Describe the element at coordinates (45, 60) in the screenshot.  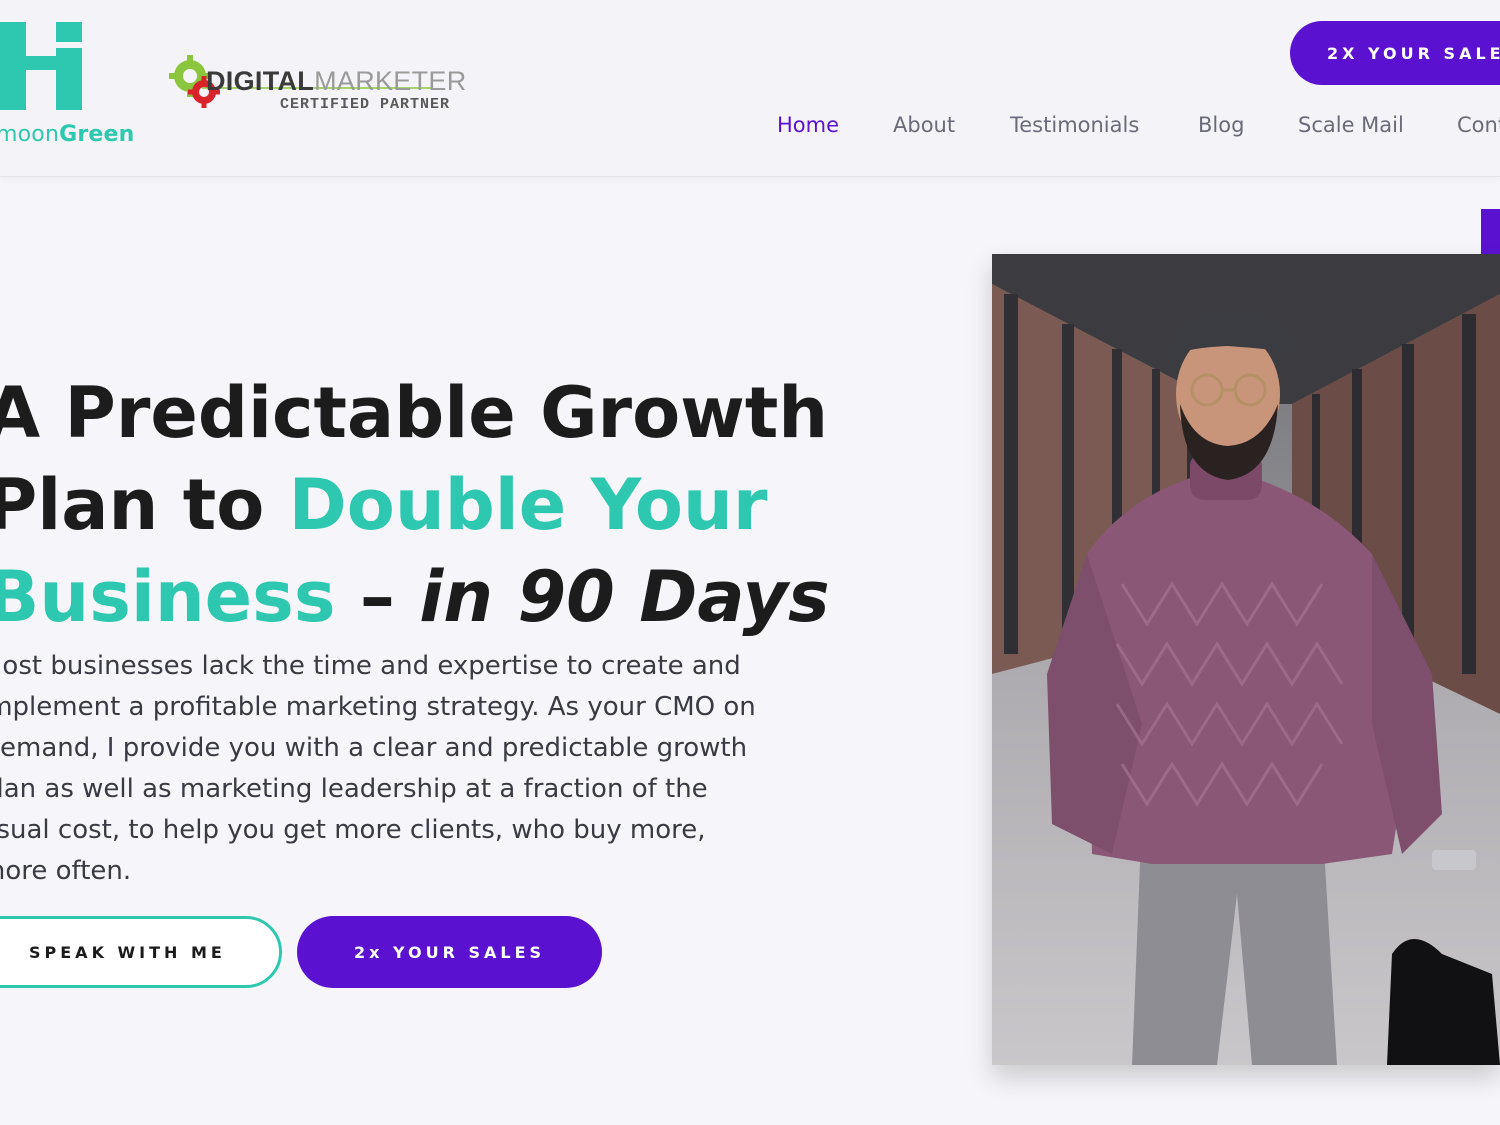
I see `brand-logo-icon` at that location.